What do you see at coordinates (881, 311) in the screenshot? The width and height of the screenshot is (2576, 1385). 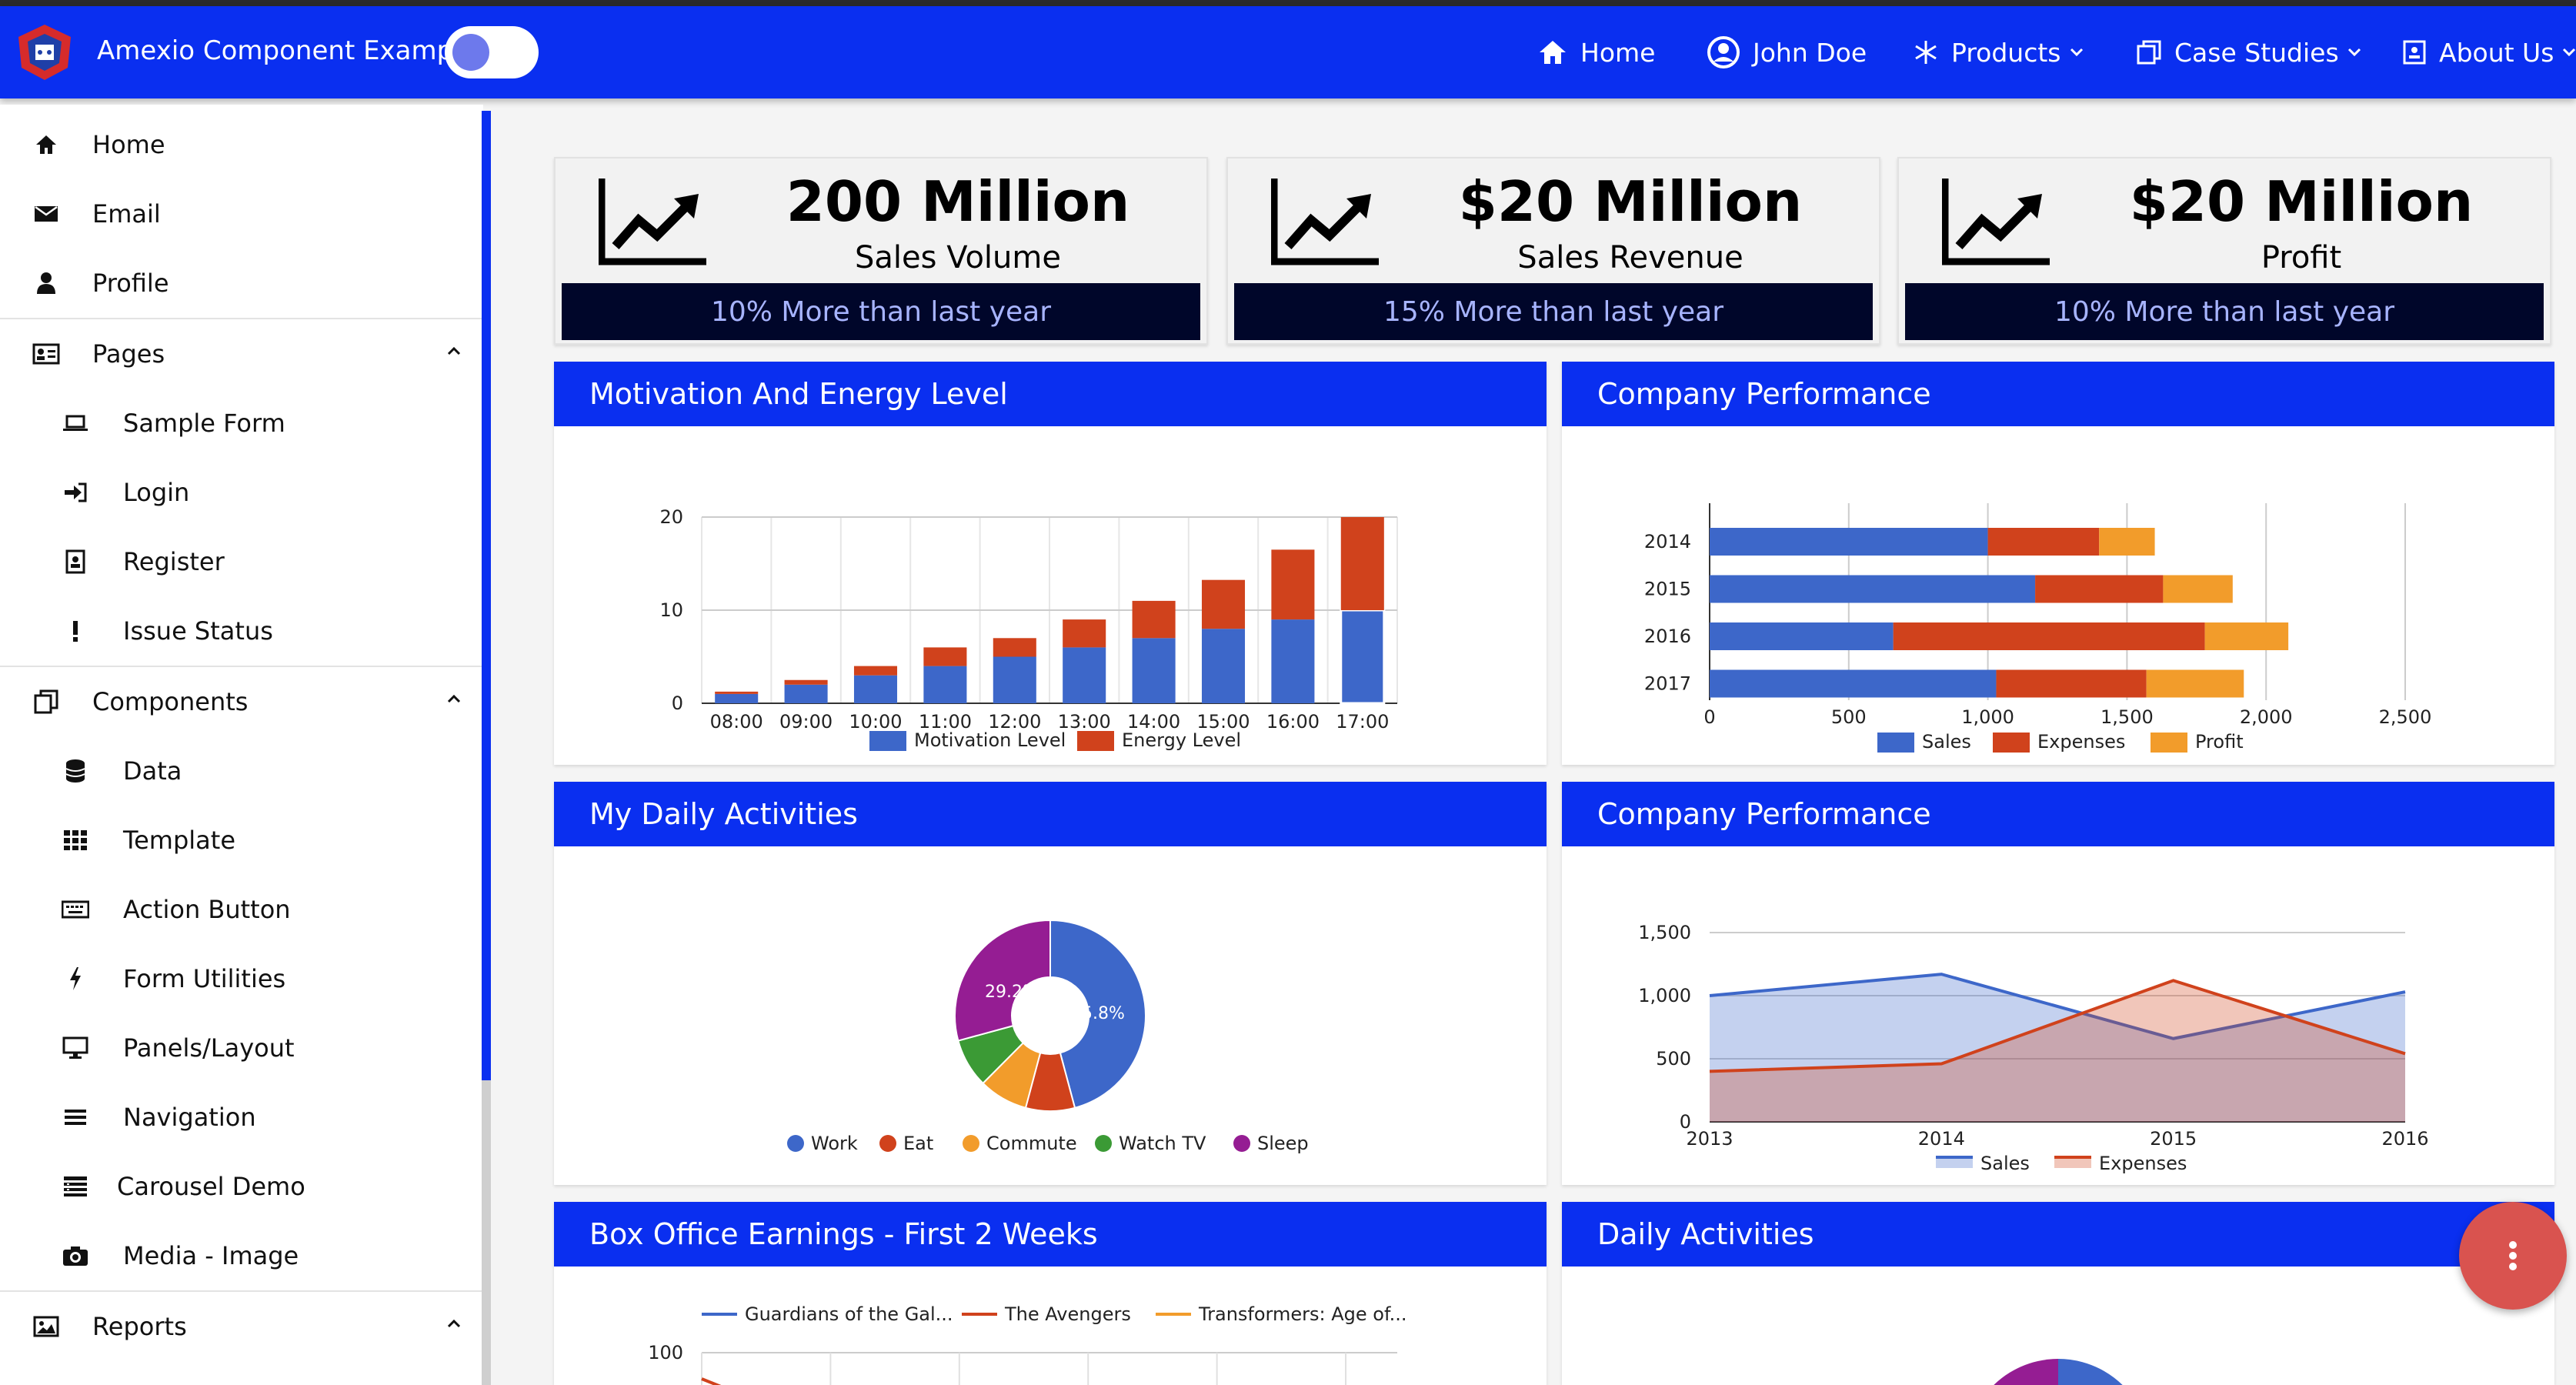 I see `kpi-trend-note: 10% More than last year` at bounding box center [881, 311].